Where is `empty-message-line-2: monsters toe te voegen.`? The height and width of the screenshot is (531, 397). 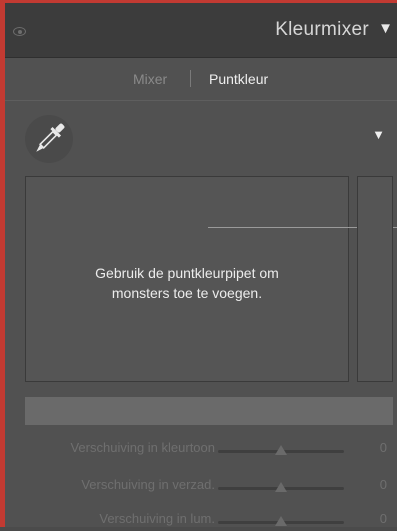
empty-message-line-2: monsters toe te voegen. is located at coordinates (187, 293).